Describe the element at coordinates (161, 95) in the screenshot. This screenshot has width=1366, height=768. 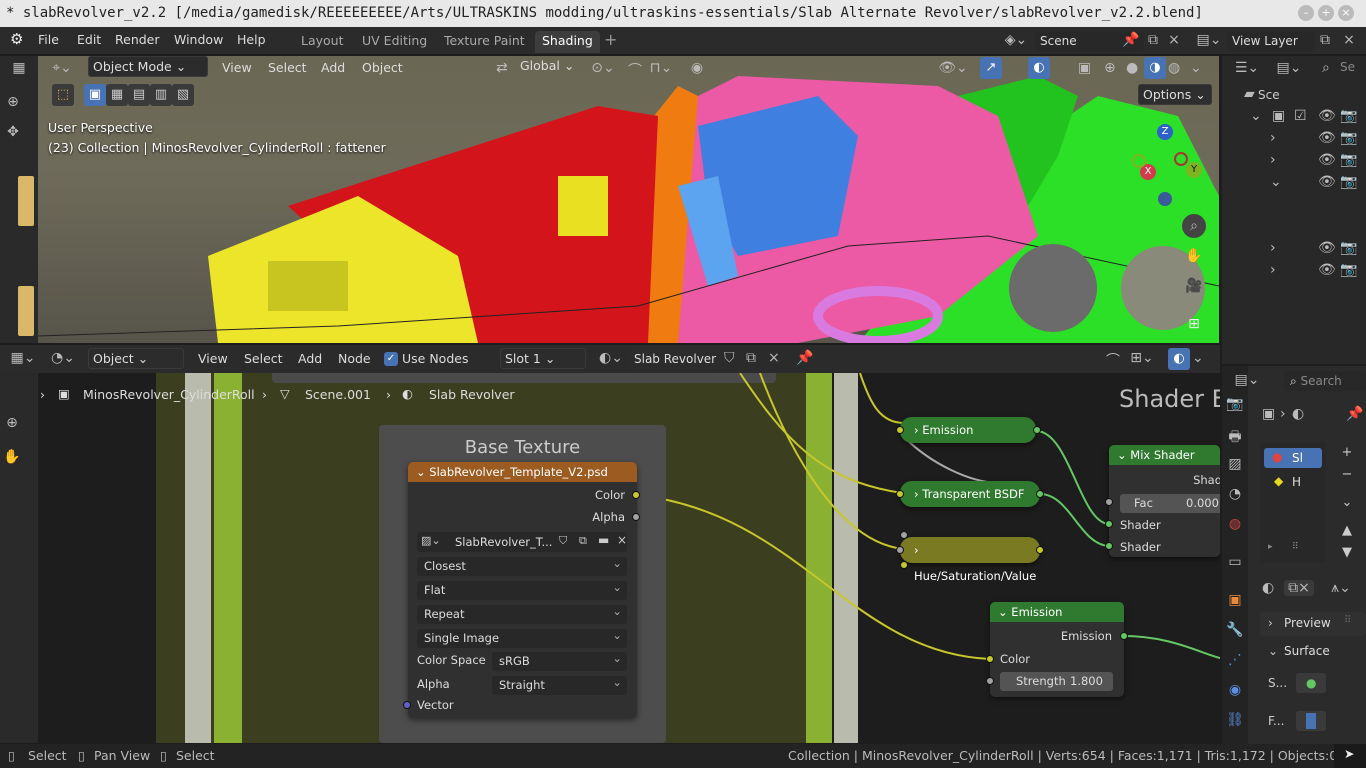
I see `select-mode-invert-icon: ▥` at that location.